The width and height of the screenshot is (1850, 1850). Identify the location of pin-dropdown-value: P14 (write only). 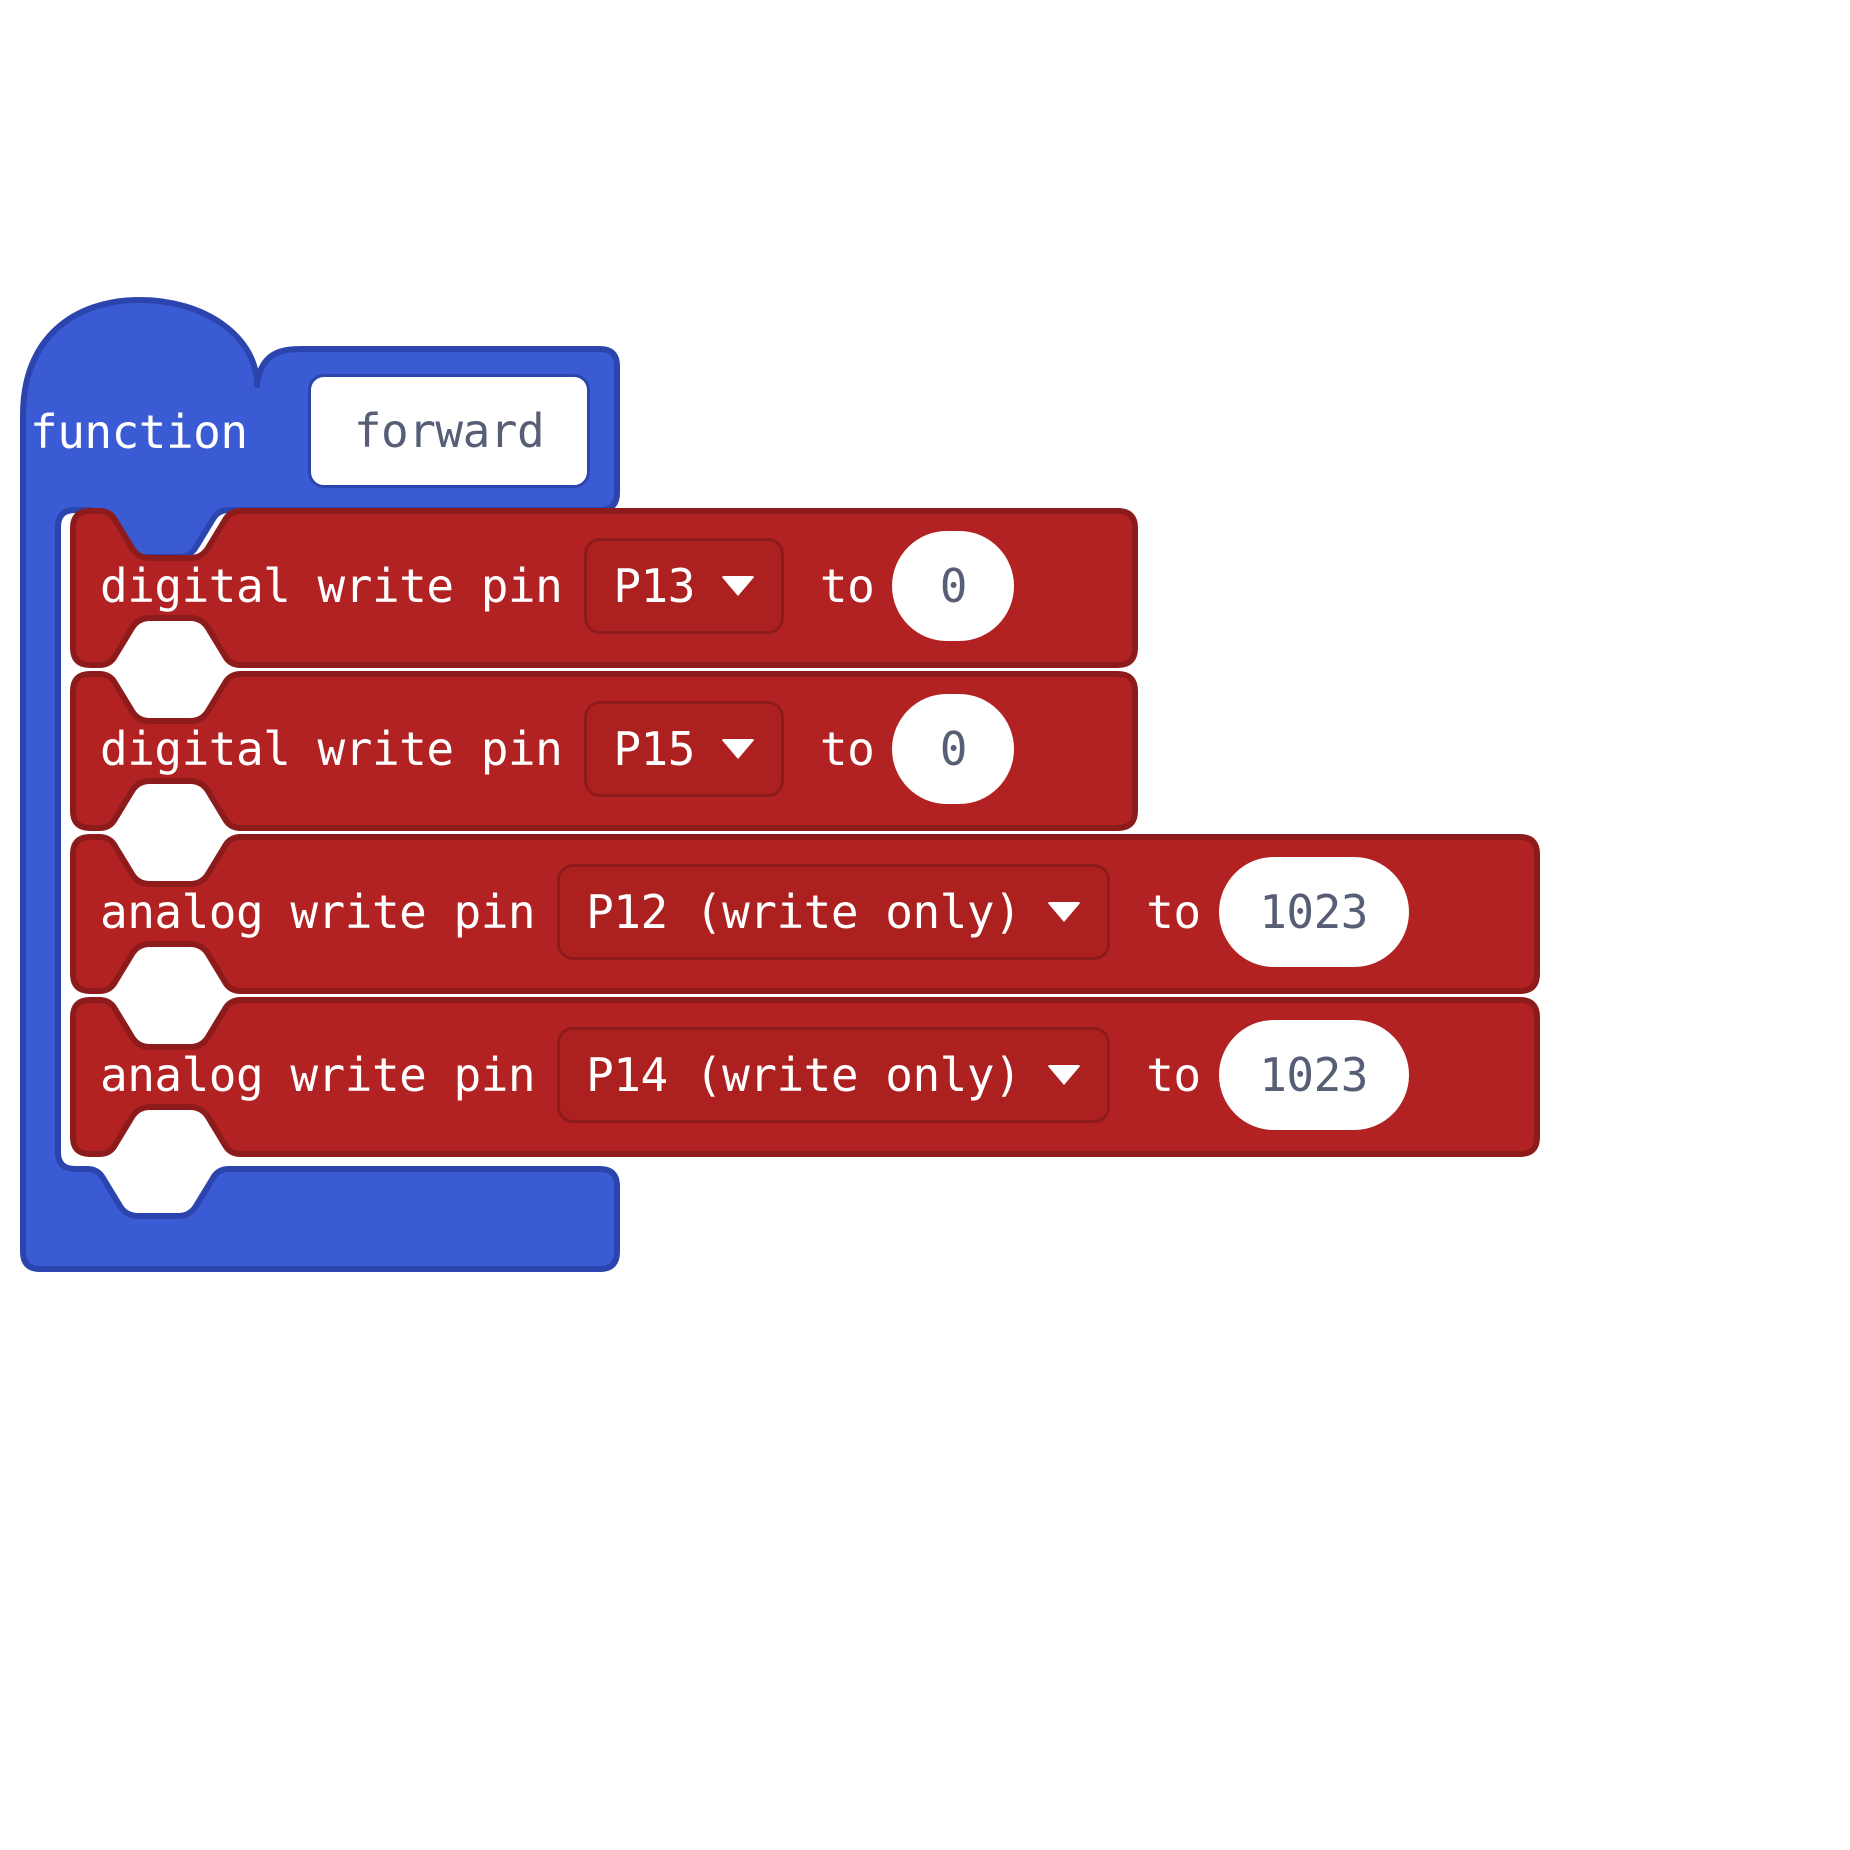
(804, 1075).